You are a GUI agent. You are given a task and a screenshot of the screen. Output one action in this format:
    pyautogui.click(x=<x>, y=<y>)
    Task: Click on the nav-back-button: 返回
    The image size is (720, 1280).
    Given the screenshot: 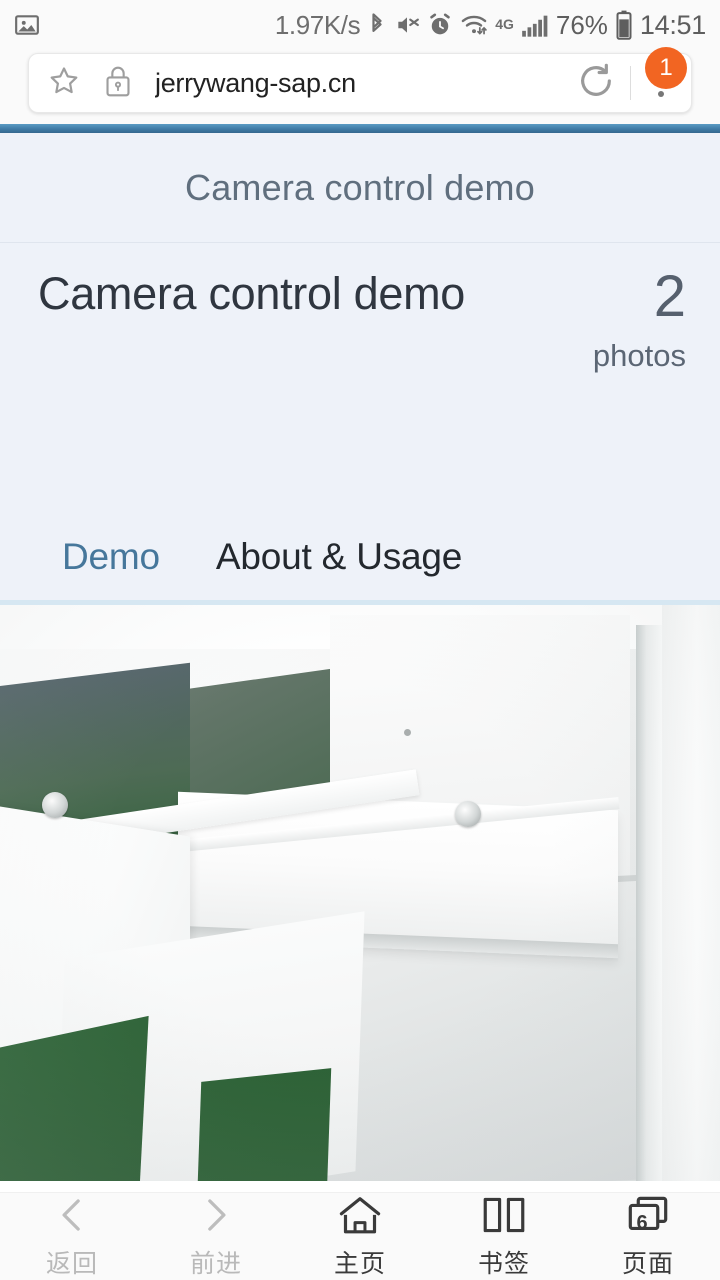 What is the action you would take?
    pyautogui.click(x=72, y=1236)
    